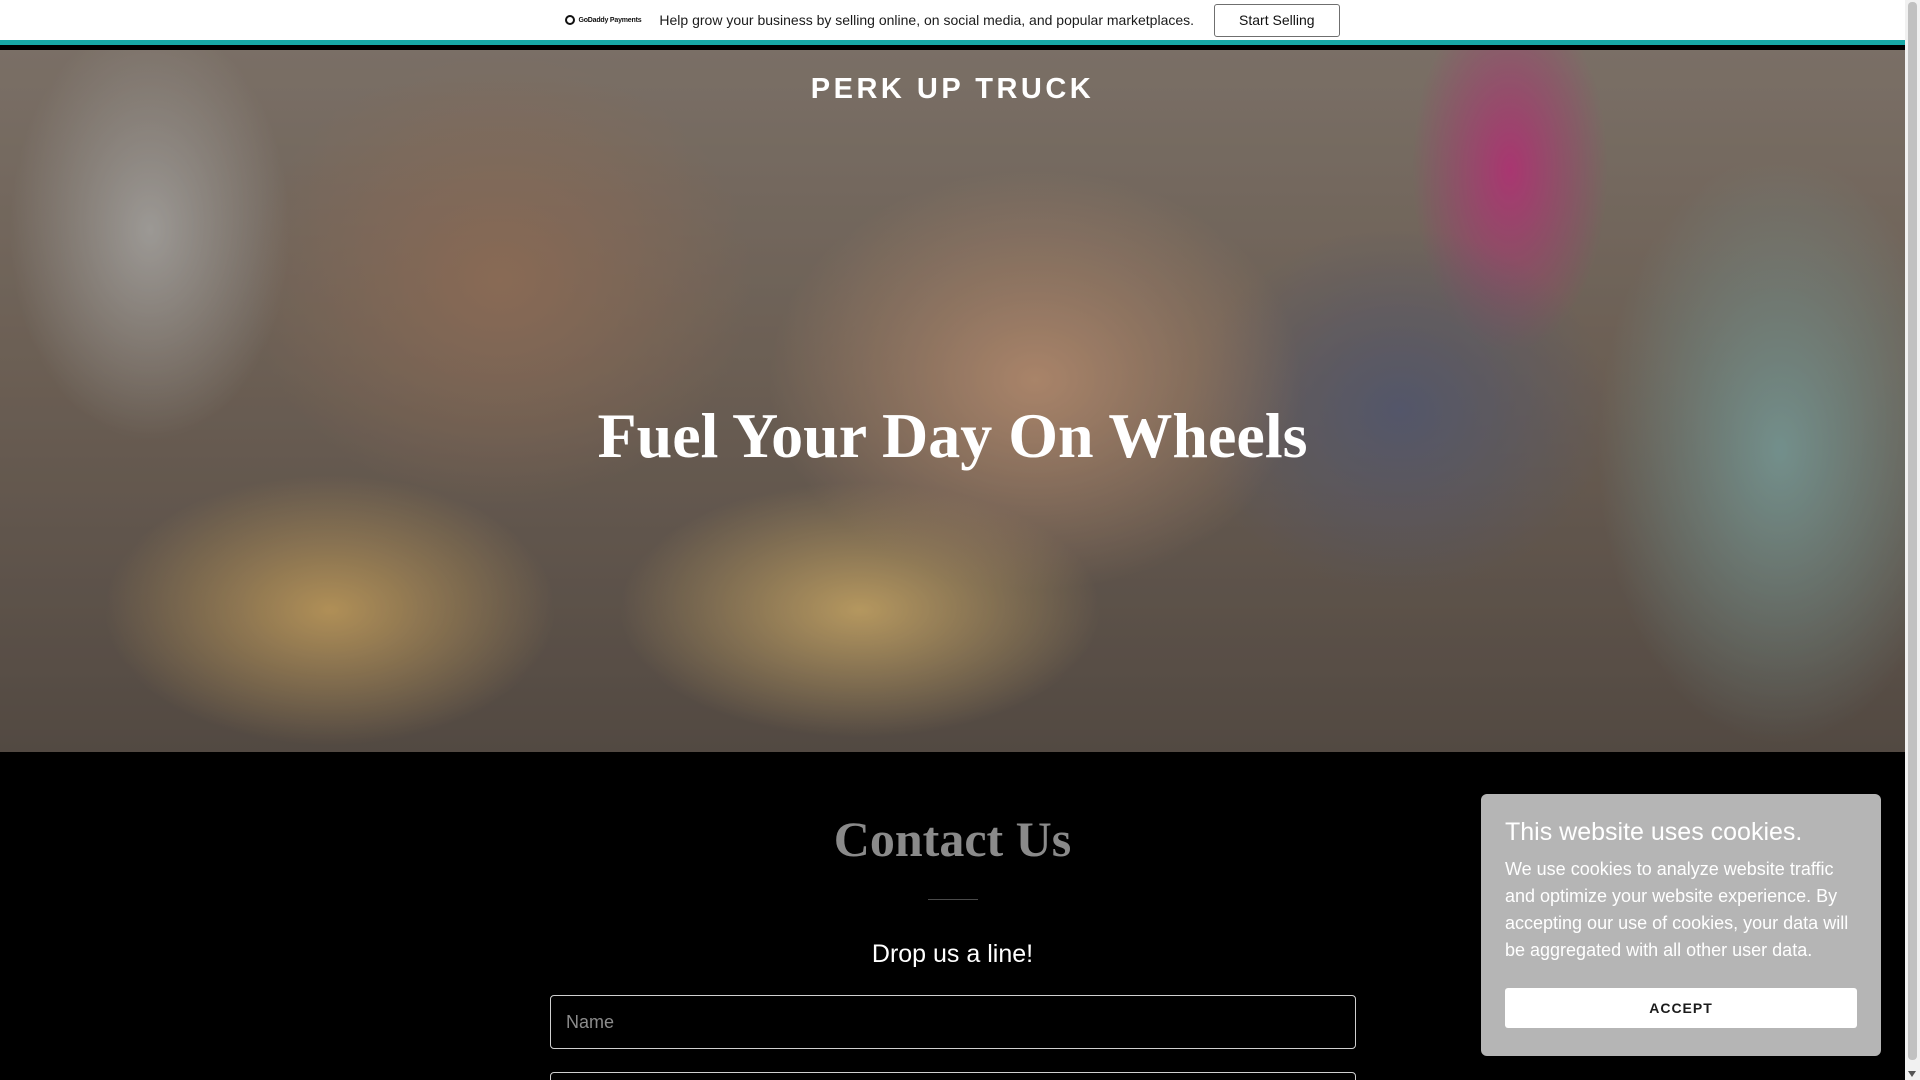 The width and height of the screenshot is (1920, 1080). Describe the element at coordinates (952, 89) in the screenshot. I see `site-brand: PERK UP TRUCK` at that location.